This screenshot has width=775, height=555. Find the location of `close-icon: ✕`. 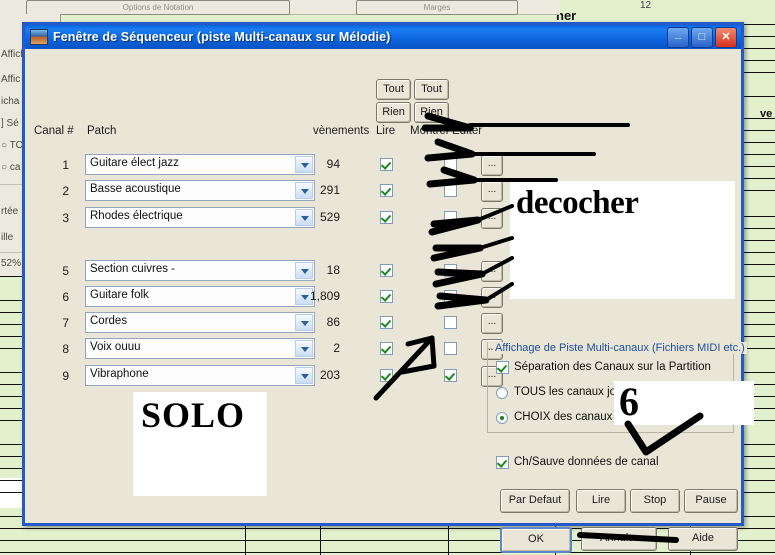

close-icon: ✕ is located at coordinates (726, 37).